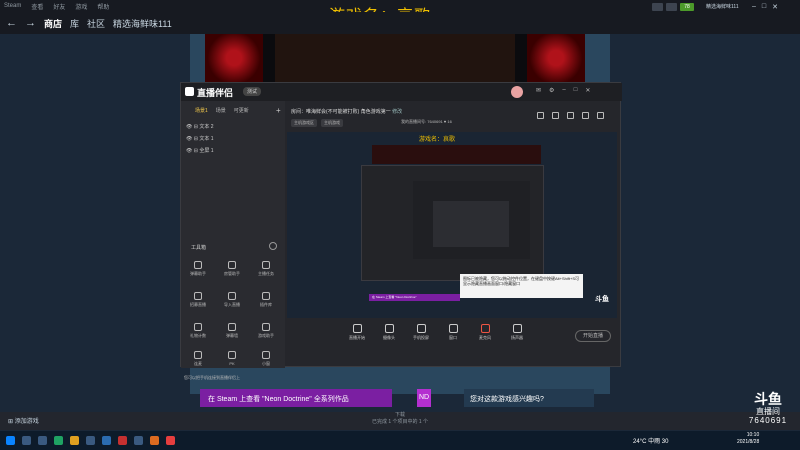 Image resolution: width=800 pixels, height=450 pixels. I want to click on add-game-button: ⊞ 添加游戏, so click(23, 420).